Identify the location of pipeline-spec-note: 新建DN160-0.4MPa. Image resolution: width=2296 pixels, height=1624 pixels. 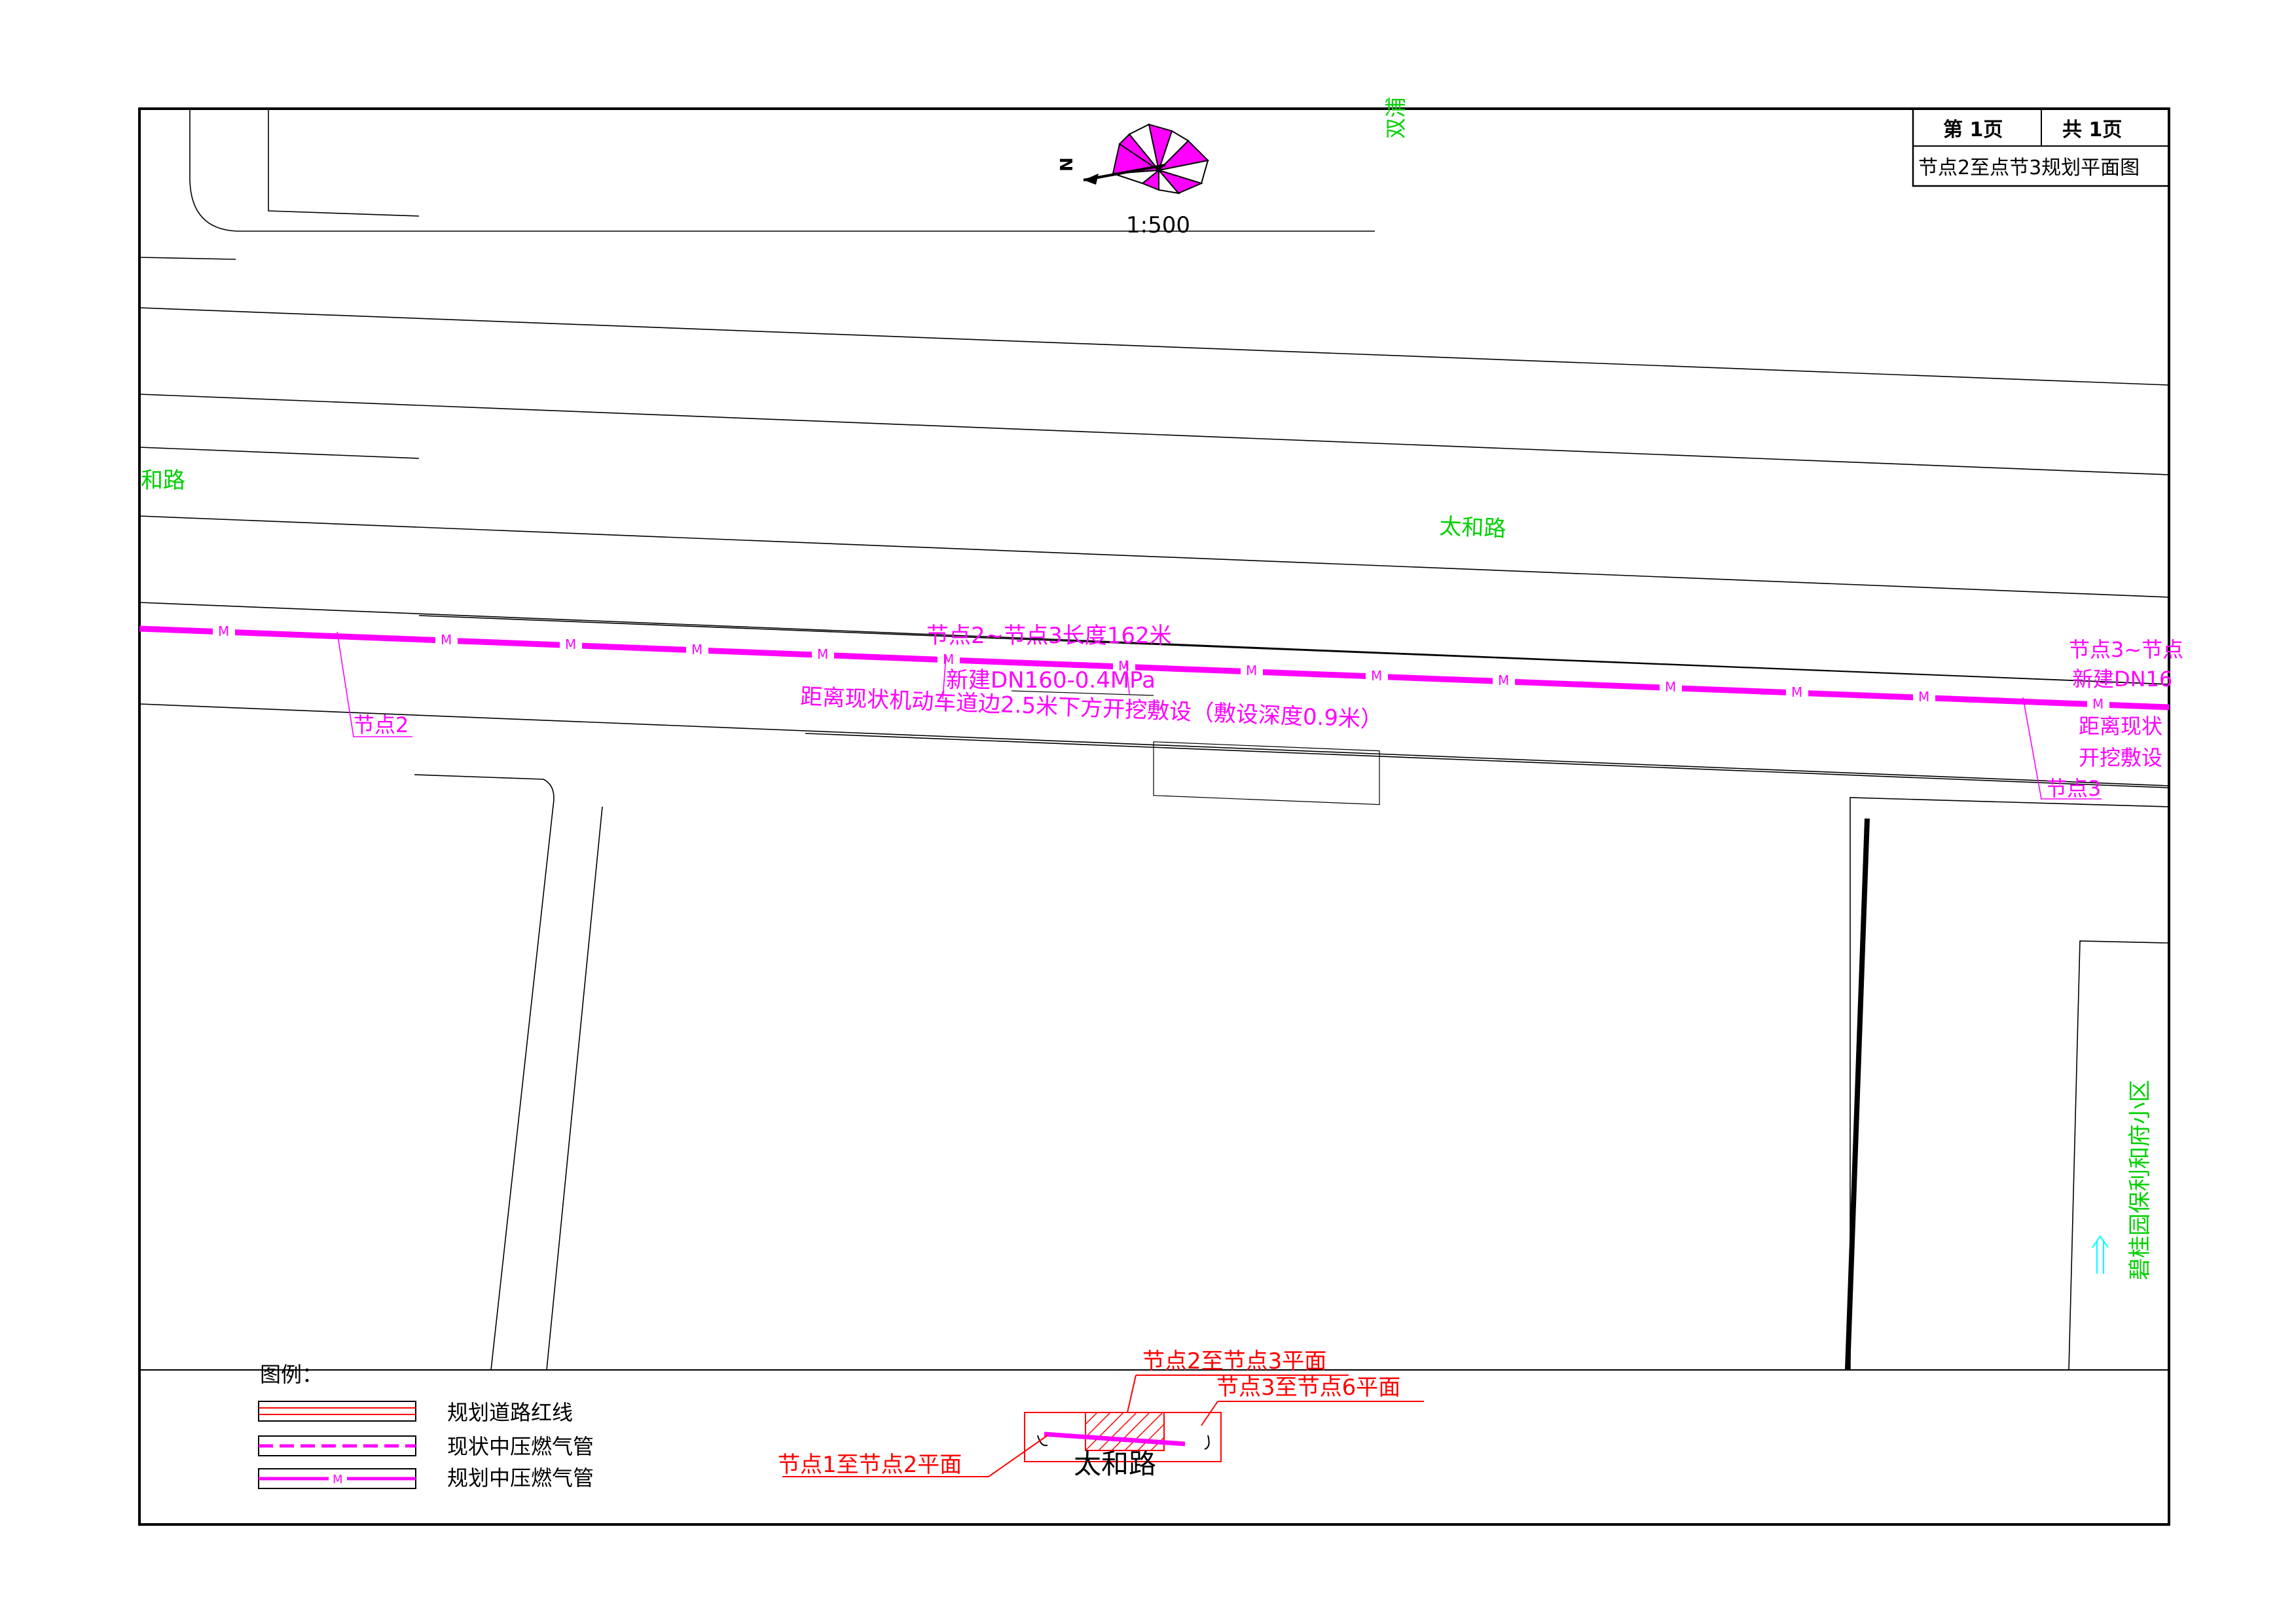
(1051, 680).